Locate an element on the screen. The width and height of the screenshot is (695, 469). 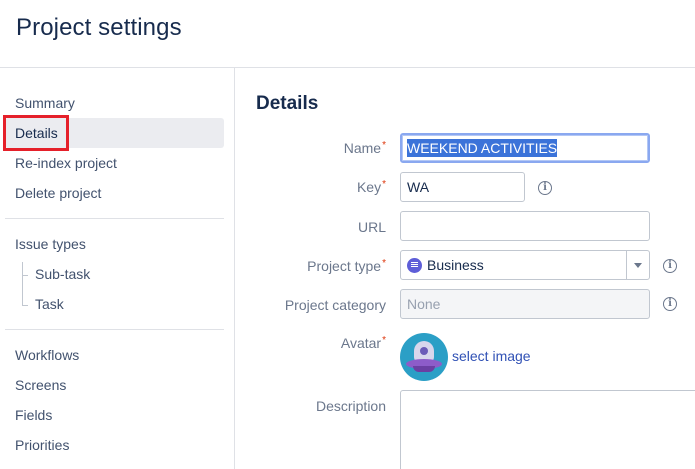
page-header: Project settings is located at coordinates (347, 34).